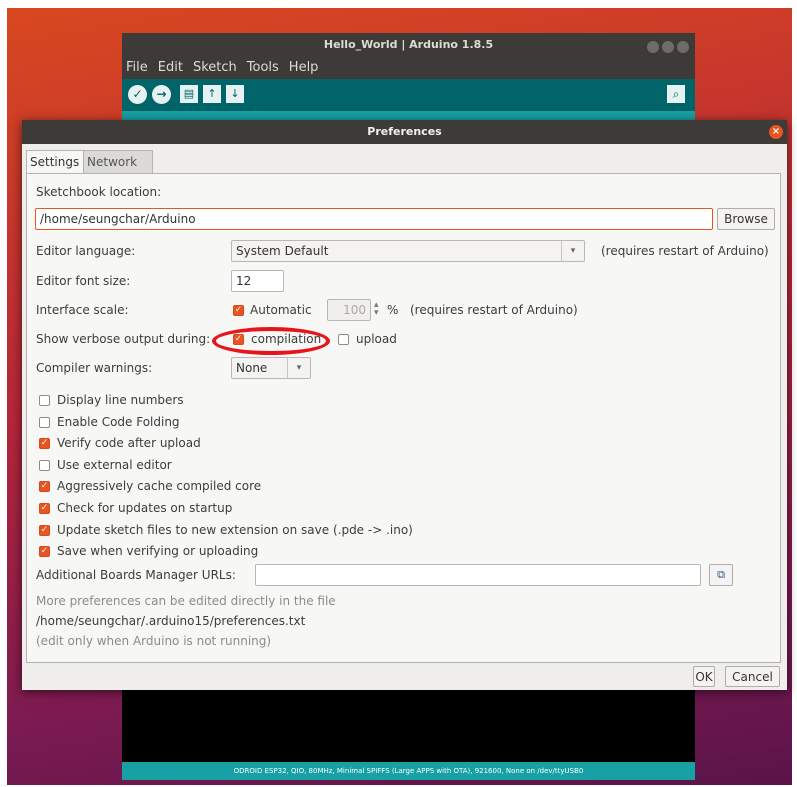  I want to click on tab-network: Network, so click(118, 161).